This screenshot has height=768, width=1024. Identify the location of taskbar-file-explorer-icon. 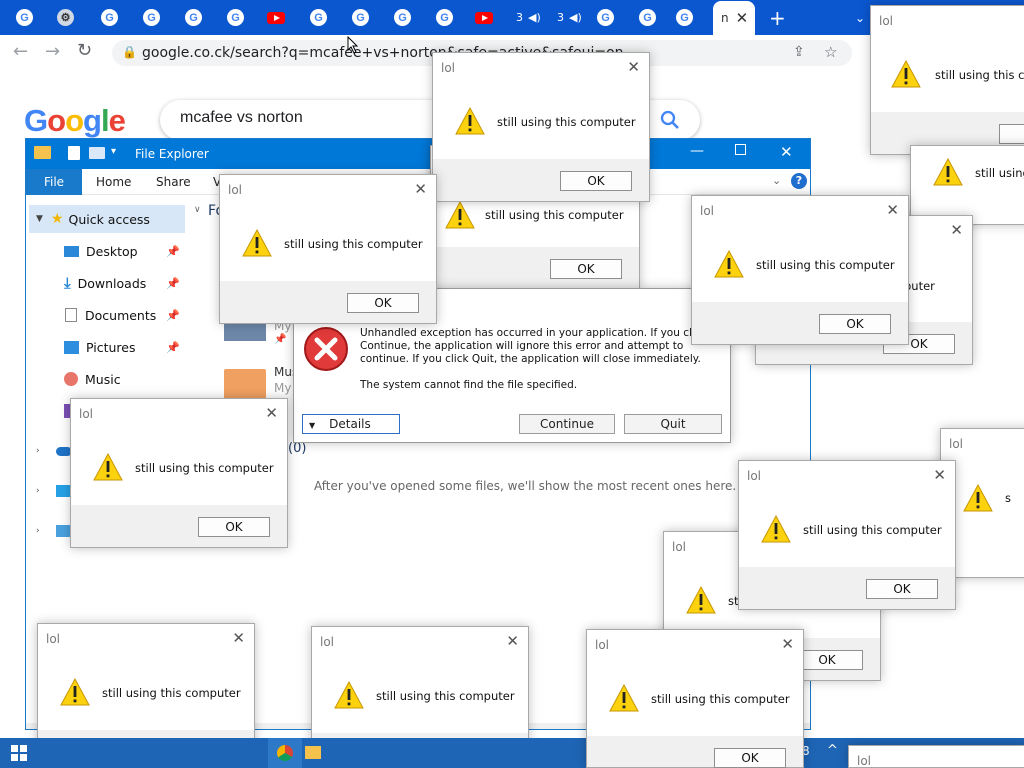
(313, 752).